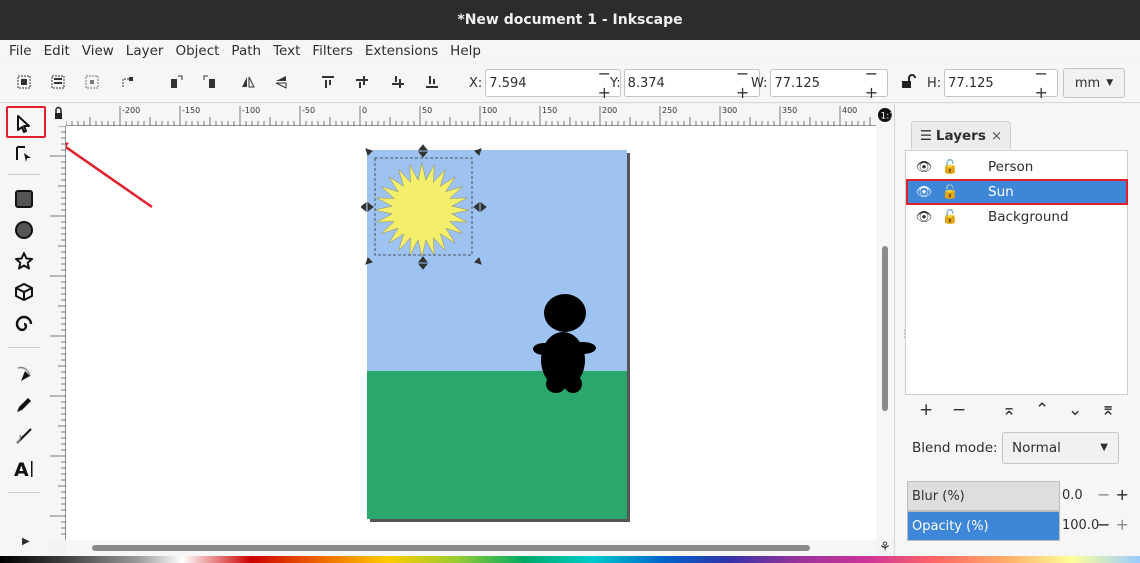  Describe the element at coordinates (24, 469) in the screenshot. I see `text-tool: A` at that location.